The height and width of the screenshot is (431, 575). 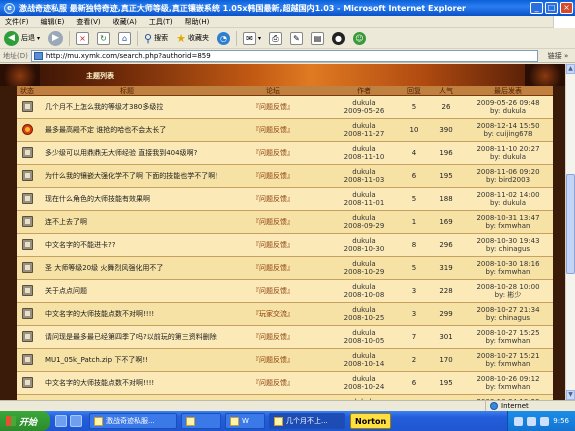 What do you see at coordinates (17, 22) in the screenshot?
I see `menu-file: 文件(F)` at bounding box center [17, 22].